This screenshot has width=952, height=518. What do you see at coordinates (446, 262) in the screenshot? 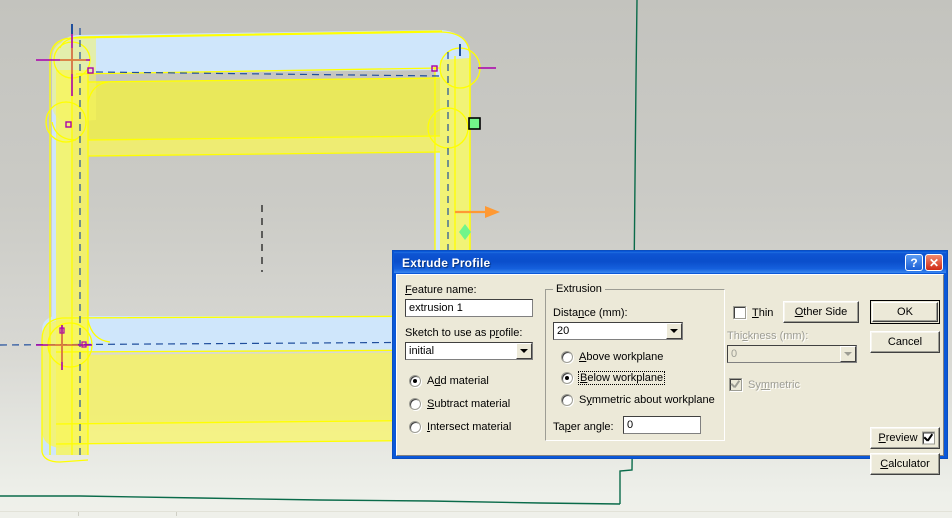
I see `dialog-title: Extrude Profile` at bounding box center [446, 262].